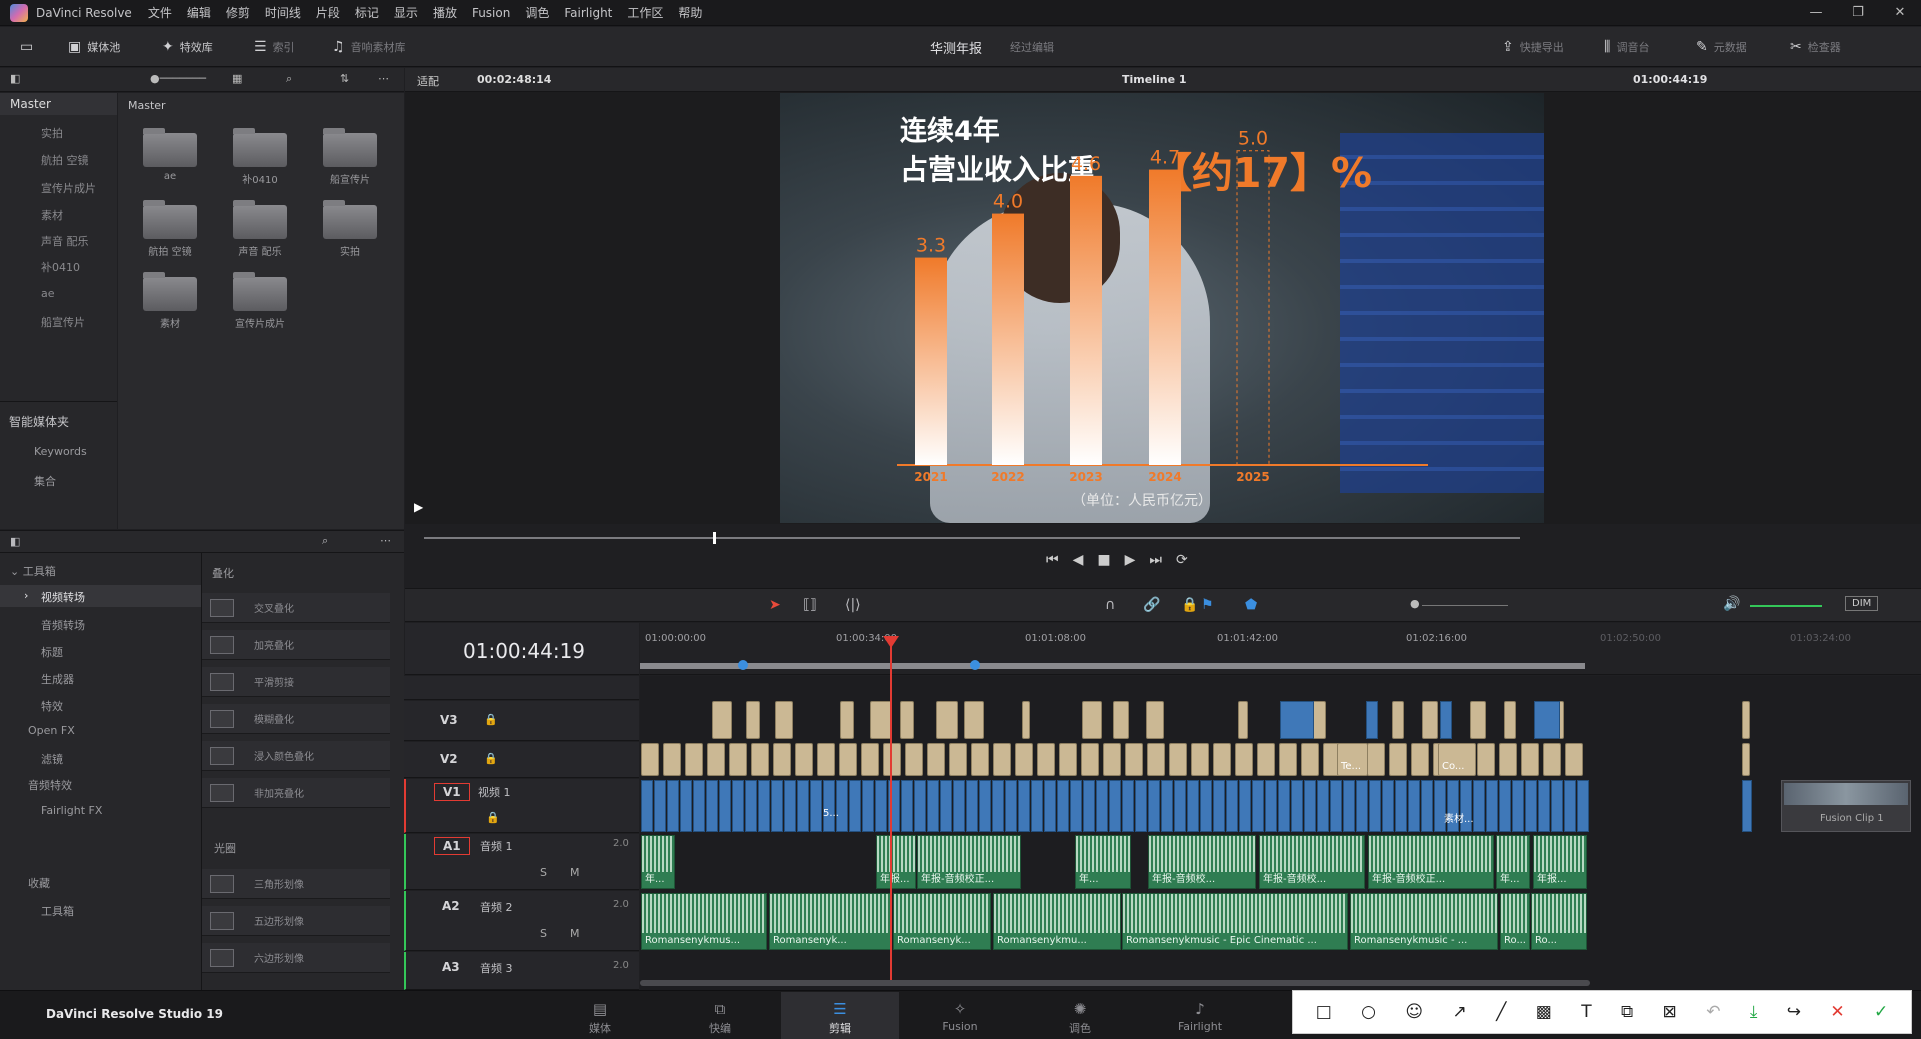 Image resolution: width=1921 pixels, height=1039 pixels. Describe the element at coordinates (1151, 605) in the screenshot. I see `link-icon: 🔗` at that location.